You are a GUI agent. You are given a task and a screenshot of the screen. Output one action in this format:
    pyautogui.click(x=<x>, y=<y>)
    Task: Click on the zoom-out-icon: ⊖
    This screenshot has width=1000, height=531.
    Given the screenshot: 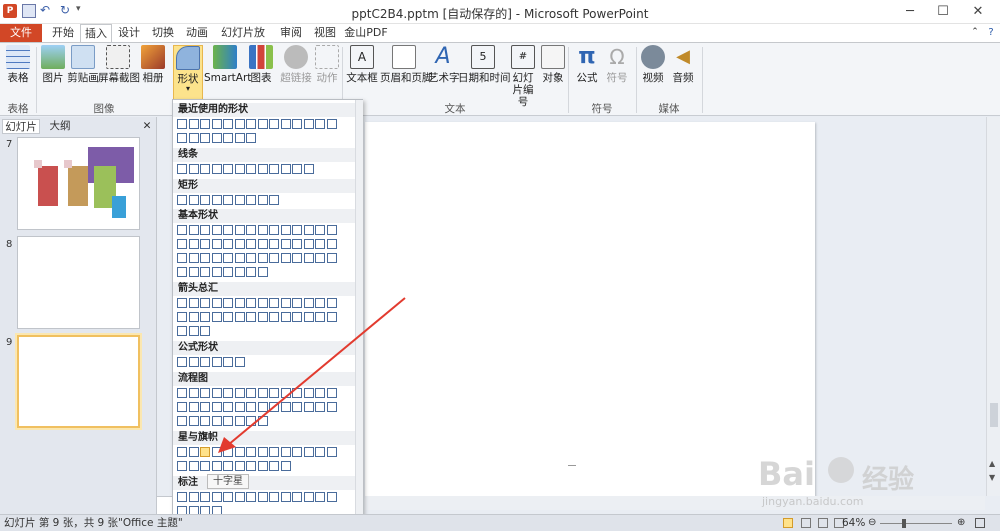 What is the action you would take?
    pyautogui.click(x=872, y=523)
    